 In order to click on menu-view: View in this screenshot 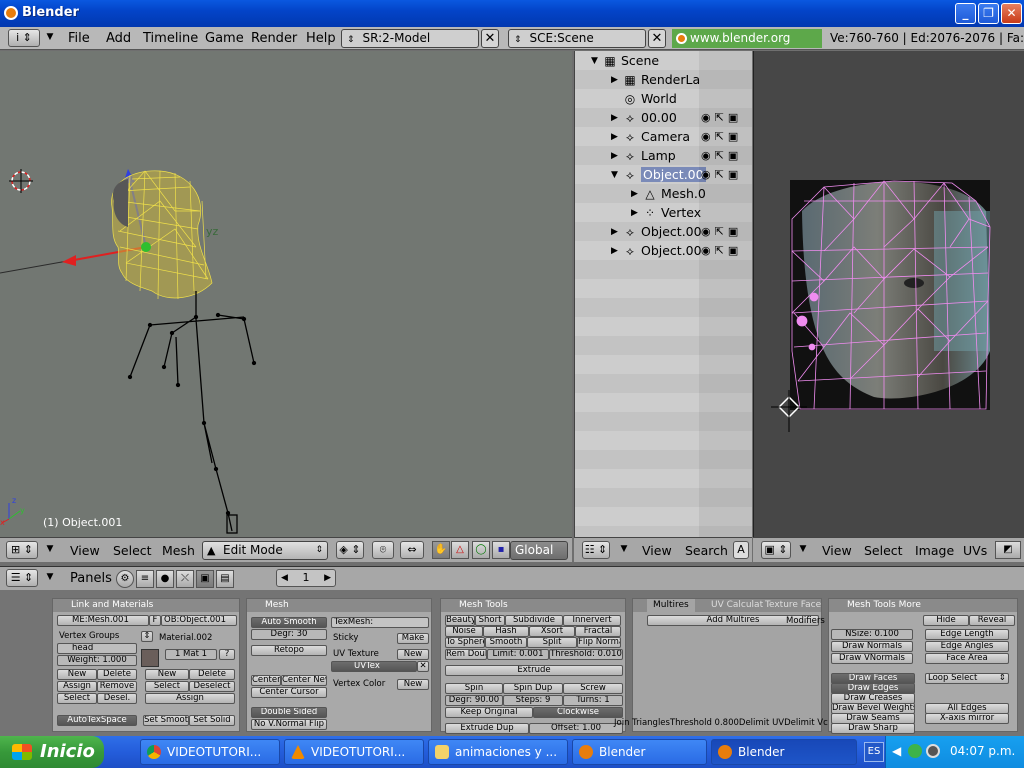, I will do `click(85, 550)`.